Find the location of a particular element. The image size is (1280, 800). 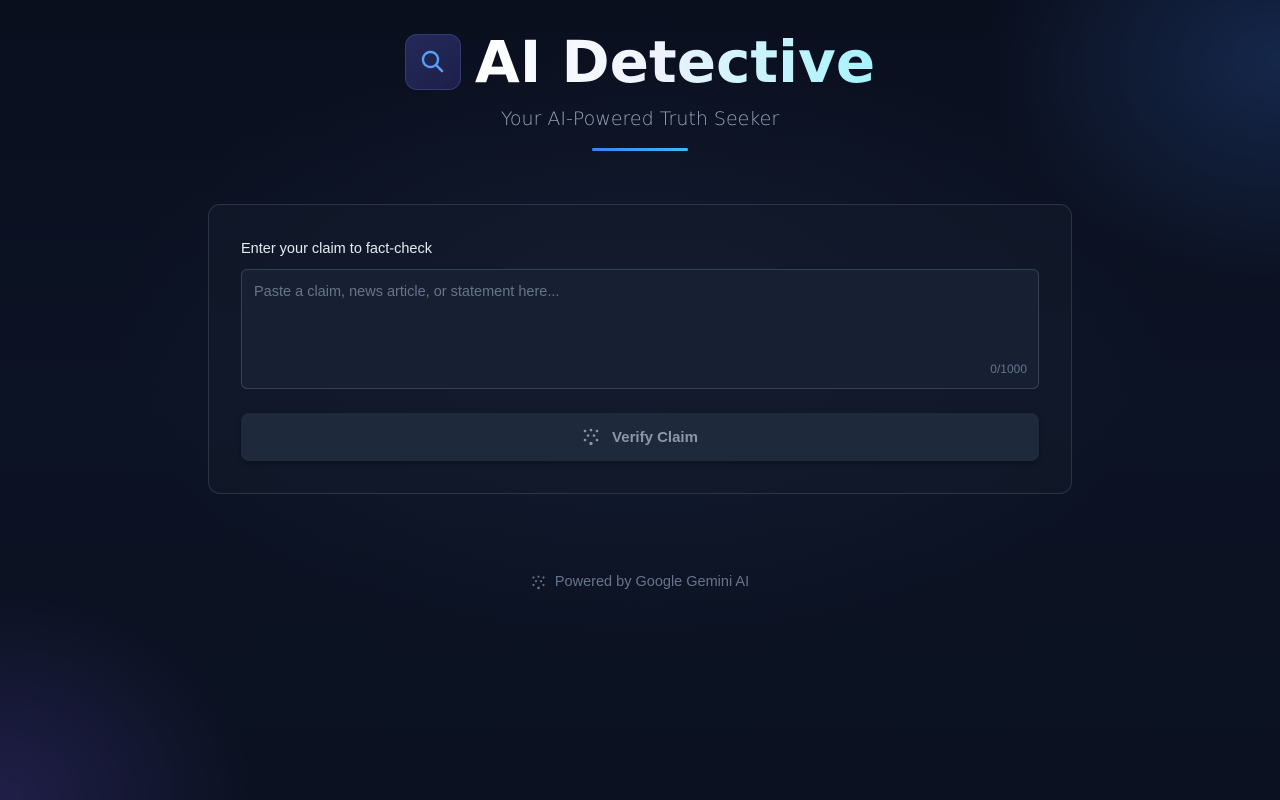

verify-button-label: Verify Claim is located at coordinates (655, 437).